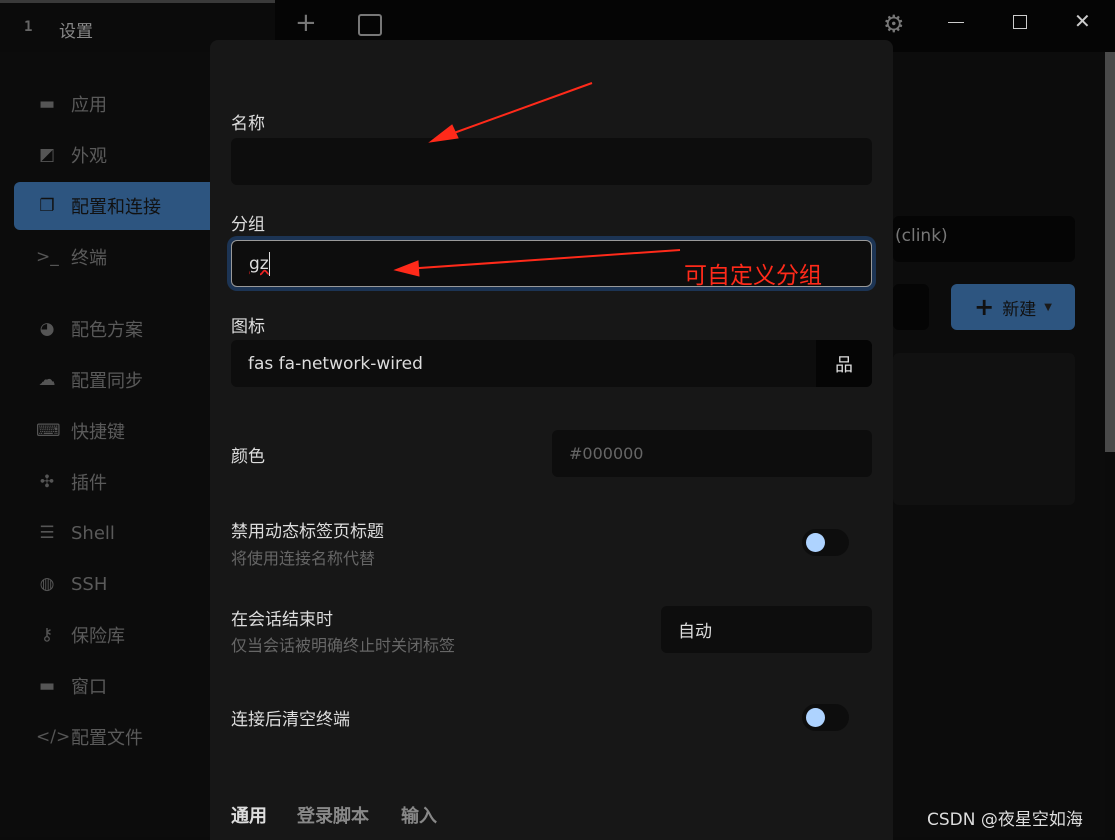 Image resolution: width=1115 pixels, height=840 pixels. I want to click on arrow-head-group, so click(406, 268).